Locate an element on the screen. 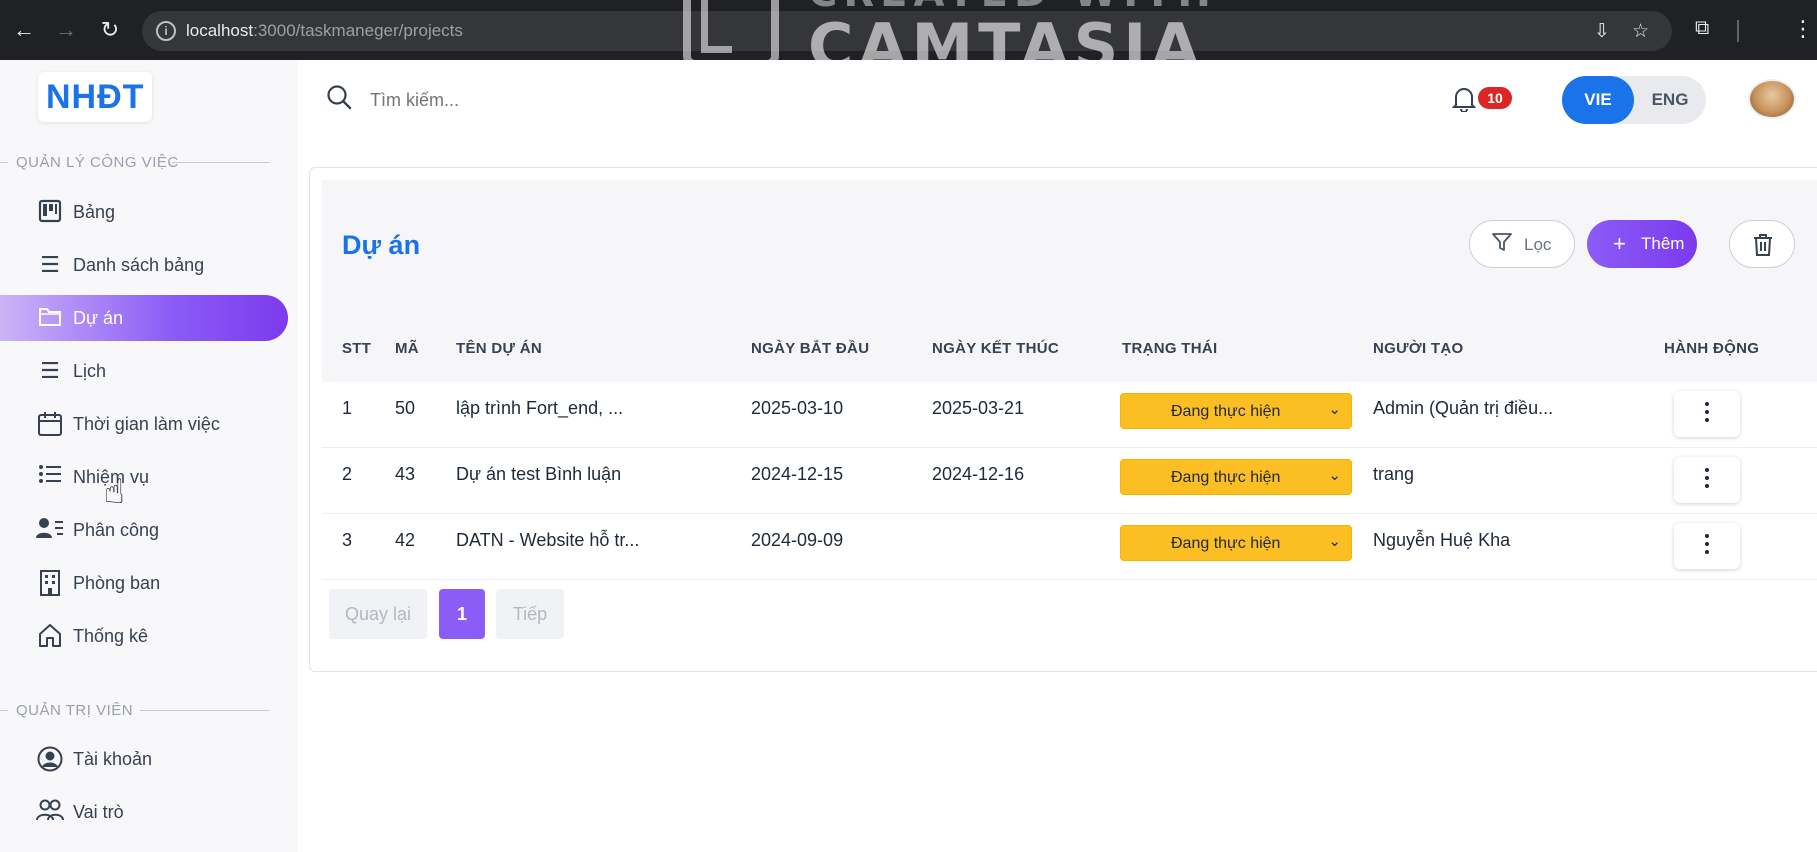 The image size is (1817, 852). filter-button: Lọc is located at coordinates (1522, 244).